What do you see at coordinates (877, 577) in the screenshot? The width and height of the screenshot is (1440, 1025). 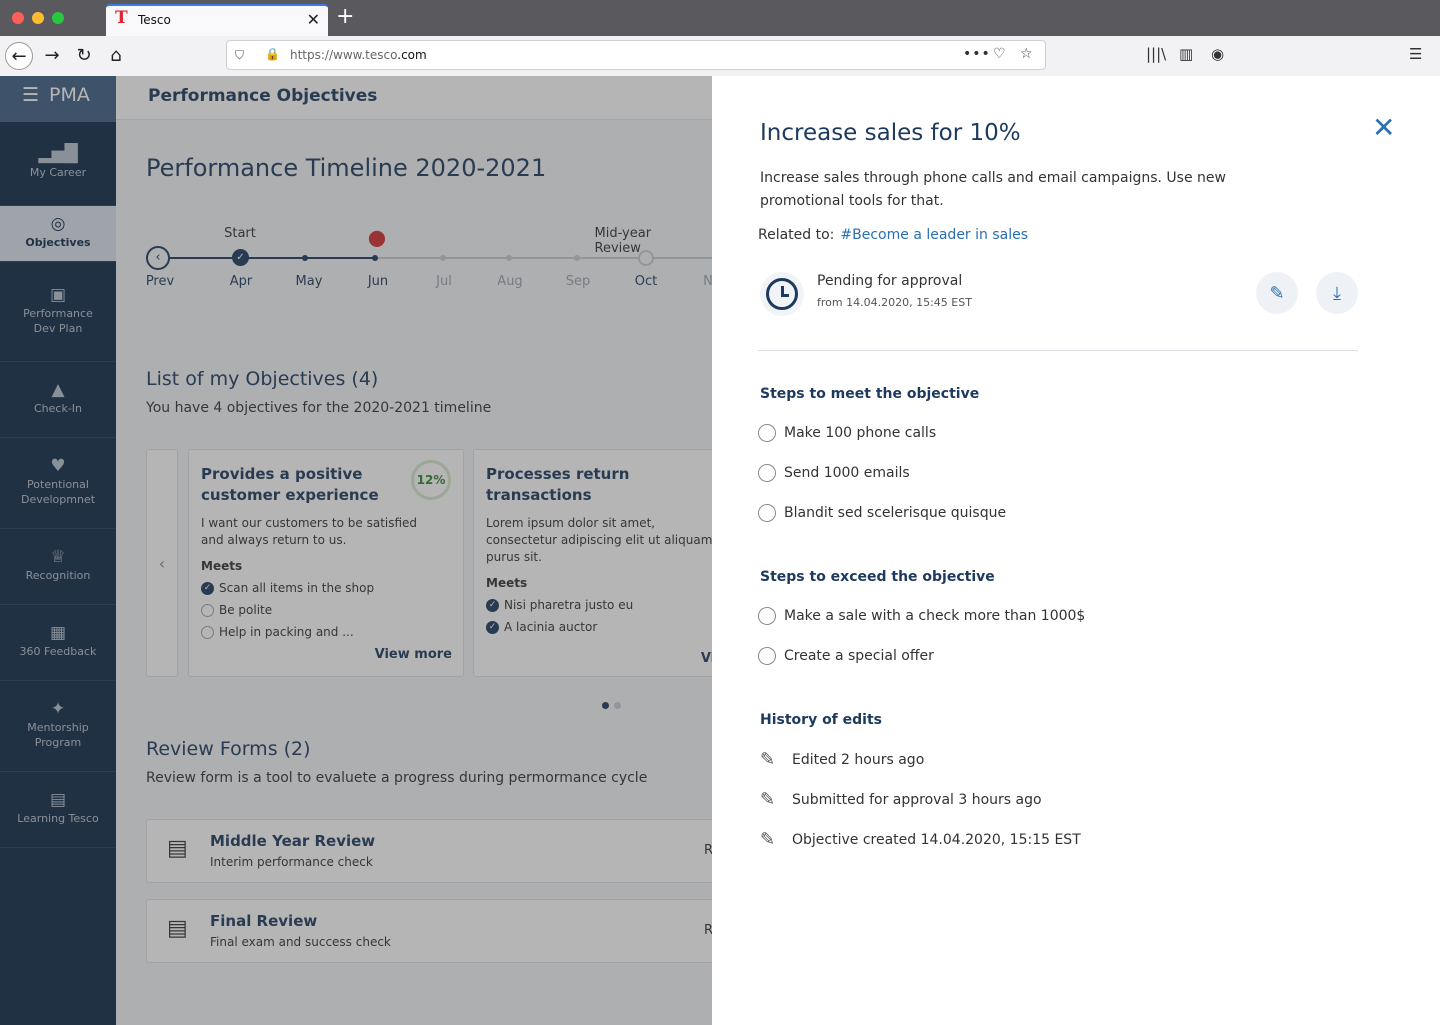 I see `exceed-steps-title: Steps to exceed the objective` at bounding box center [877, 577].